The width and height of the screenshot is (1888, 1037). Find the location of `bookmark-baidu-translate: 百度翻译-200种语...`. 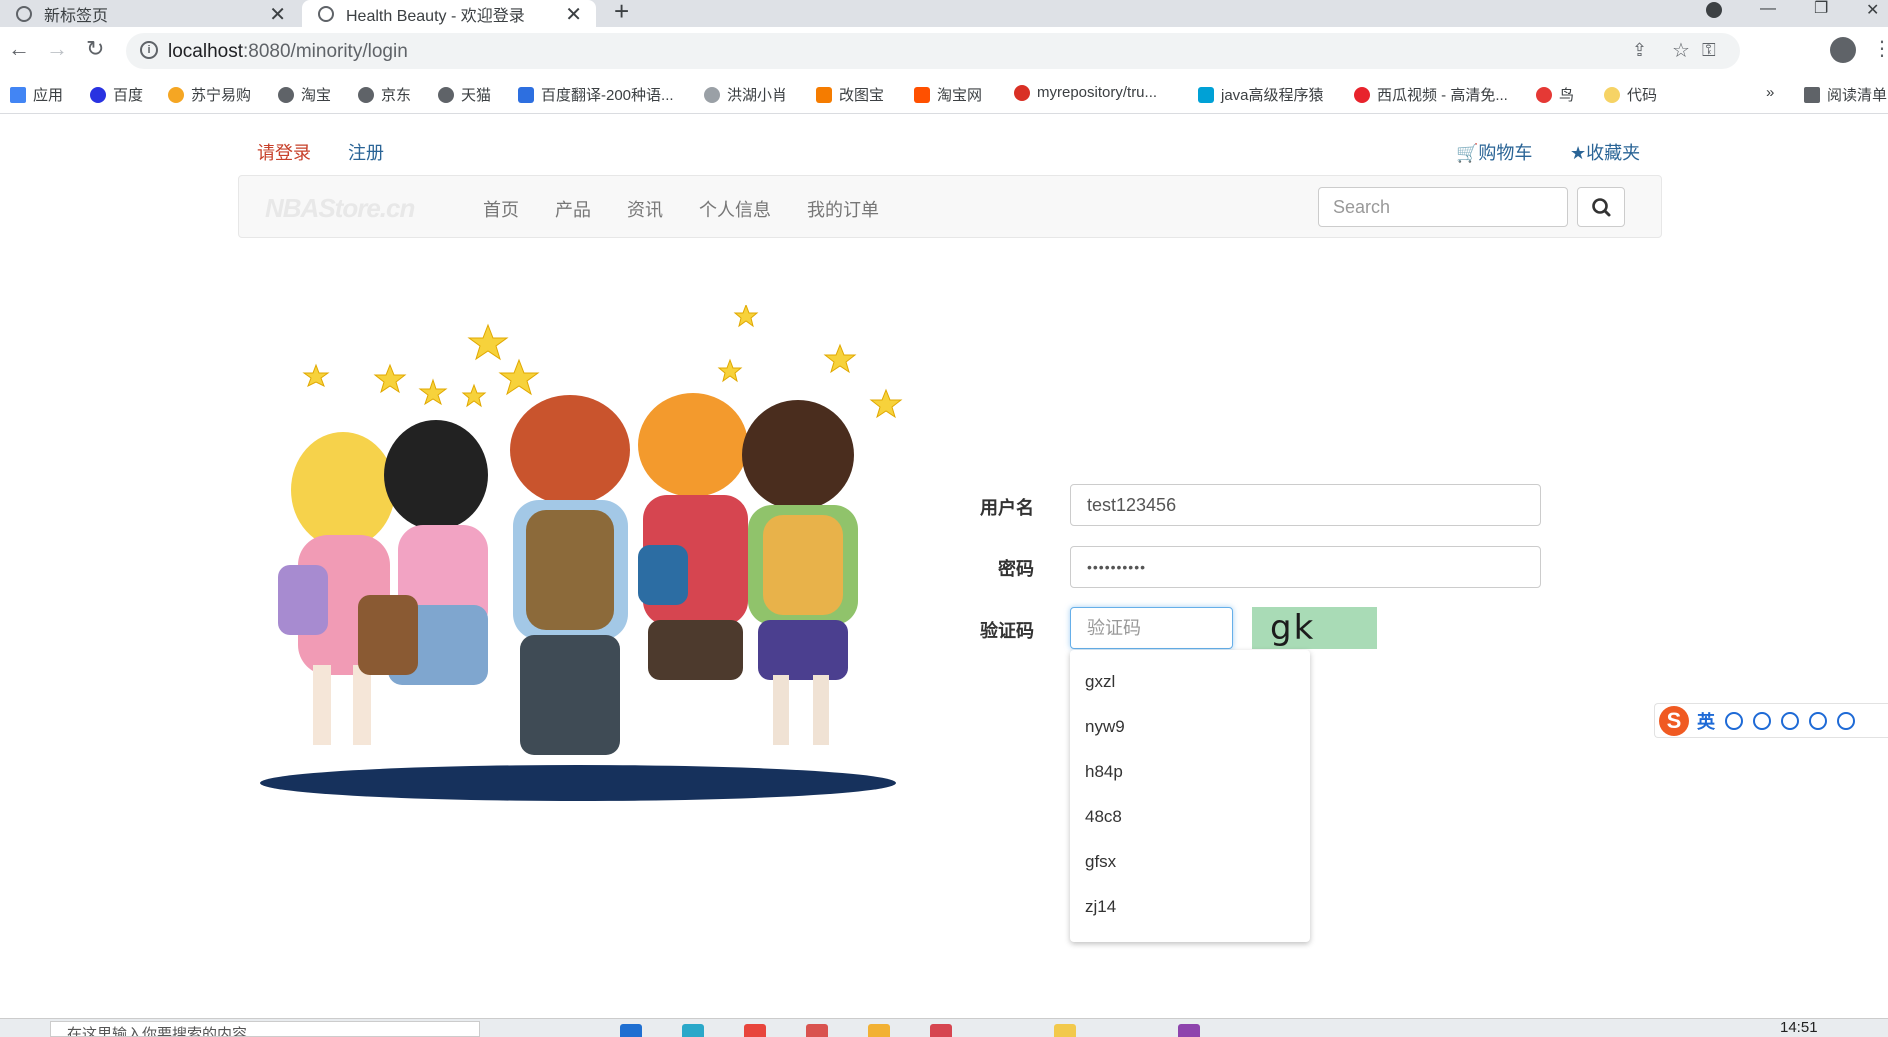

bookmark-baidu-translate: 百度翻译-200种语... is located at coordinates (596, 94).